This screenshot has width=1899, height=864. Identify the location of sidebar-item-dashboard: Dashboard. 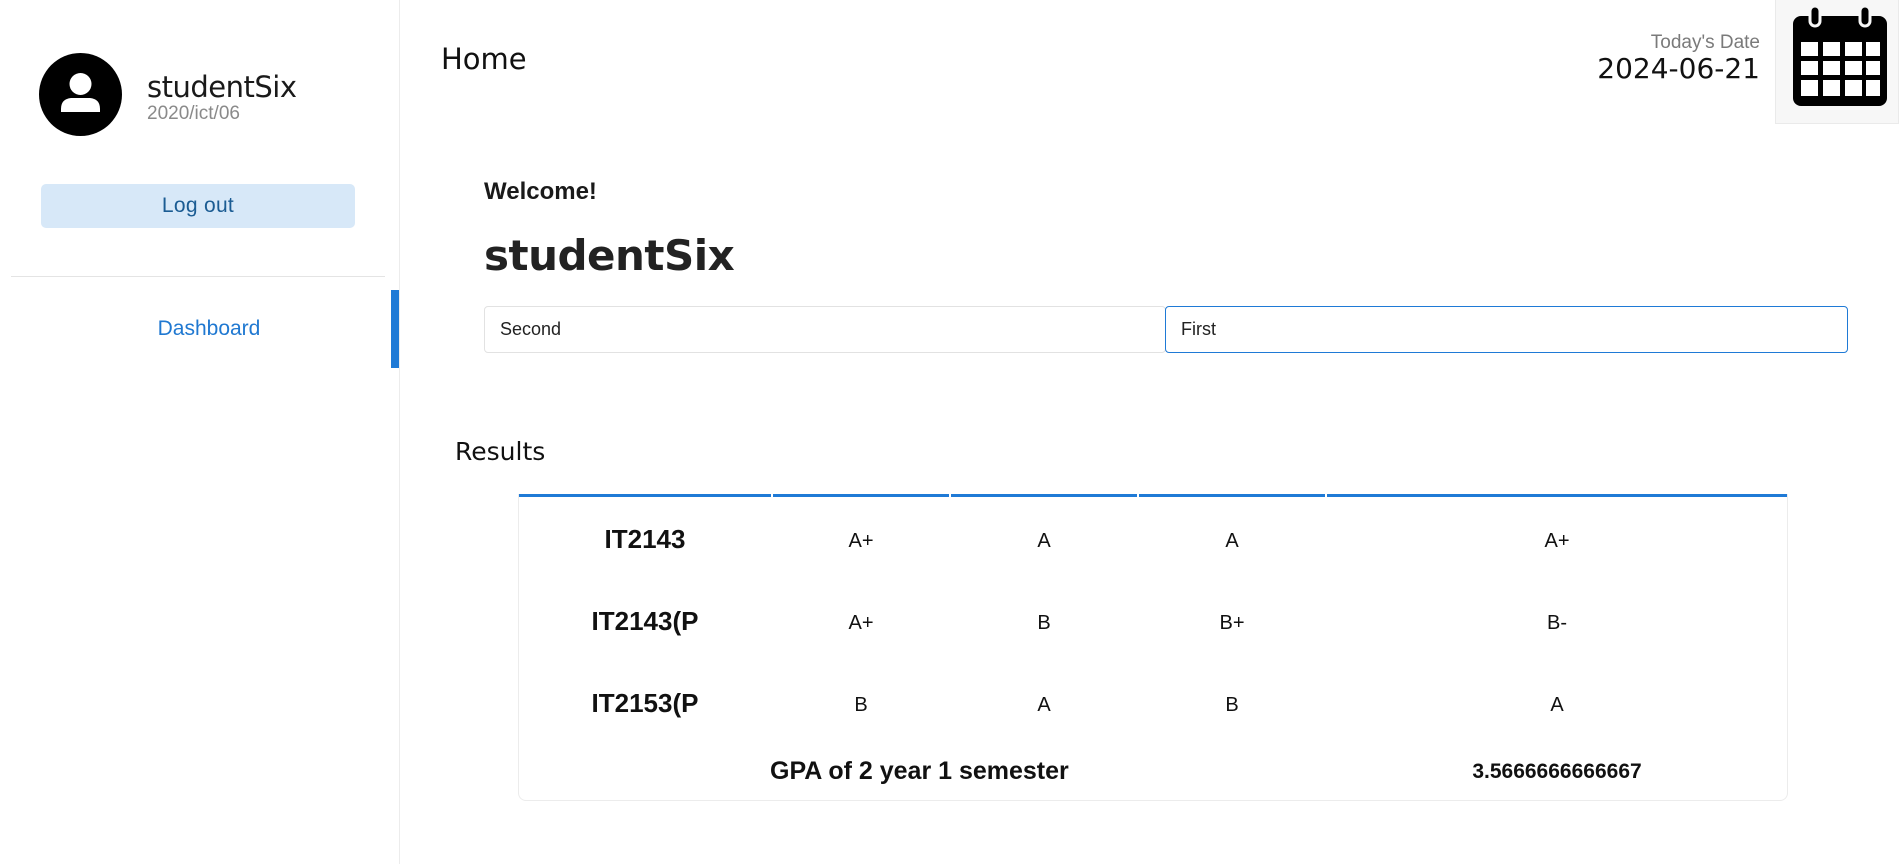
(199, 329).